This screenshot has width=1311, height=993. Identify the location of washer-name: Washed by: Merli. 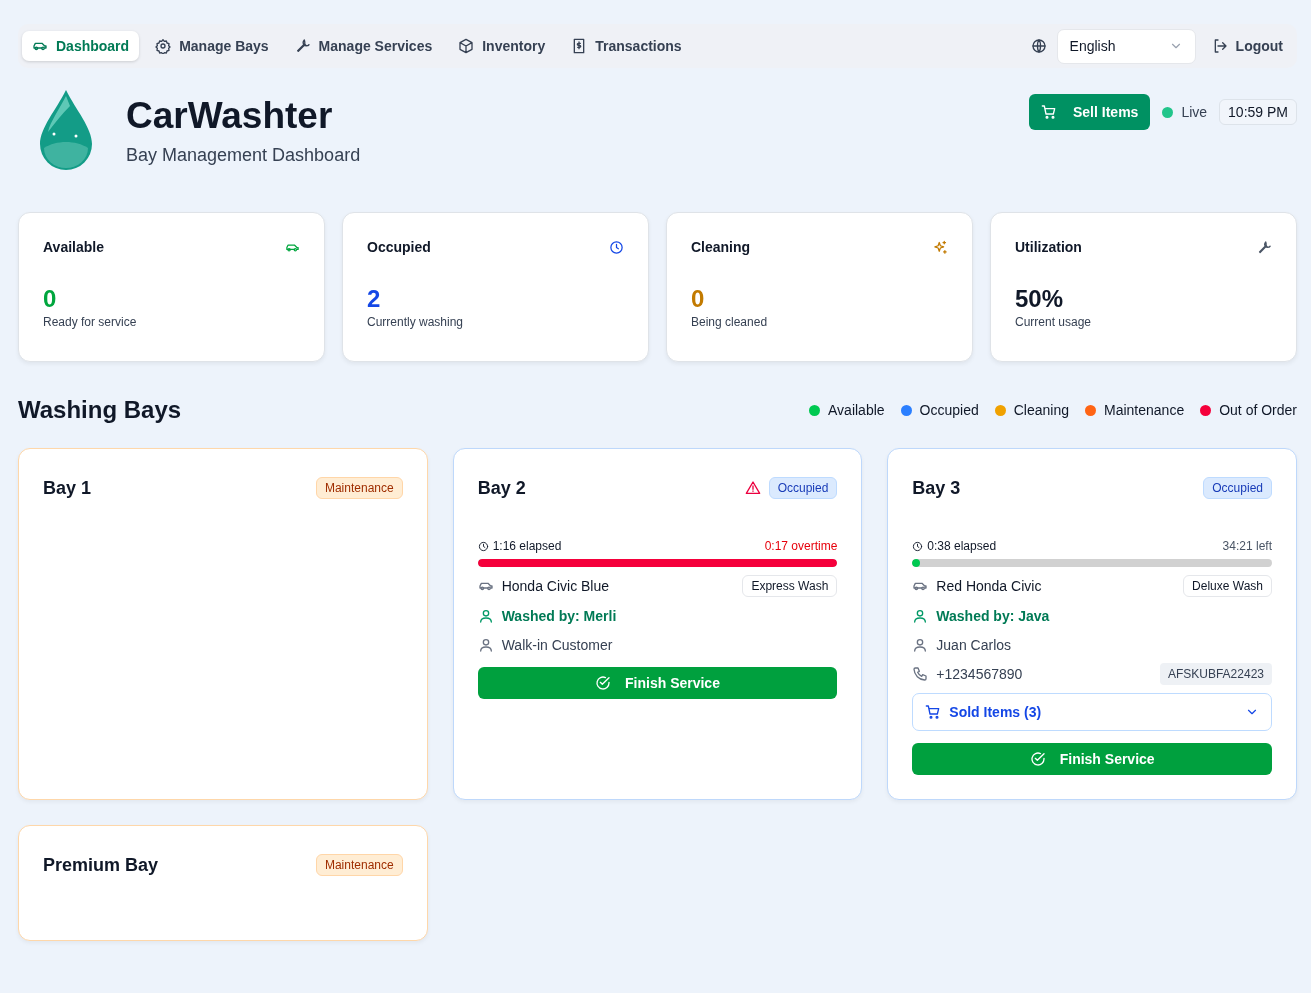
(547, 615).